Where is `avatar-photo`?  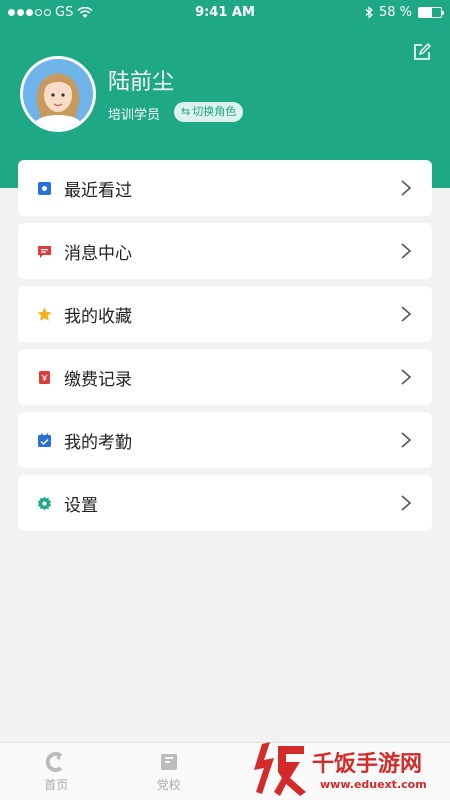 avatar-photo is located at coordinates (58, 94).